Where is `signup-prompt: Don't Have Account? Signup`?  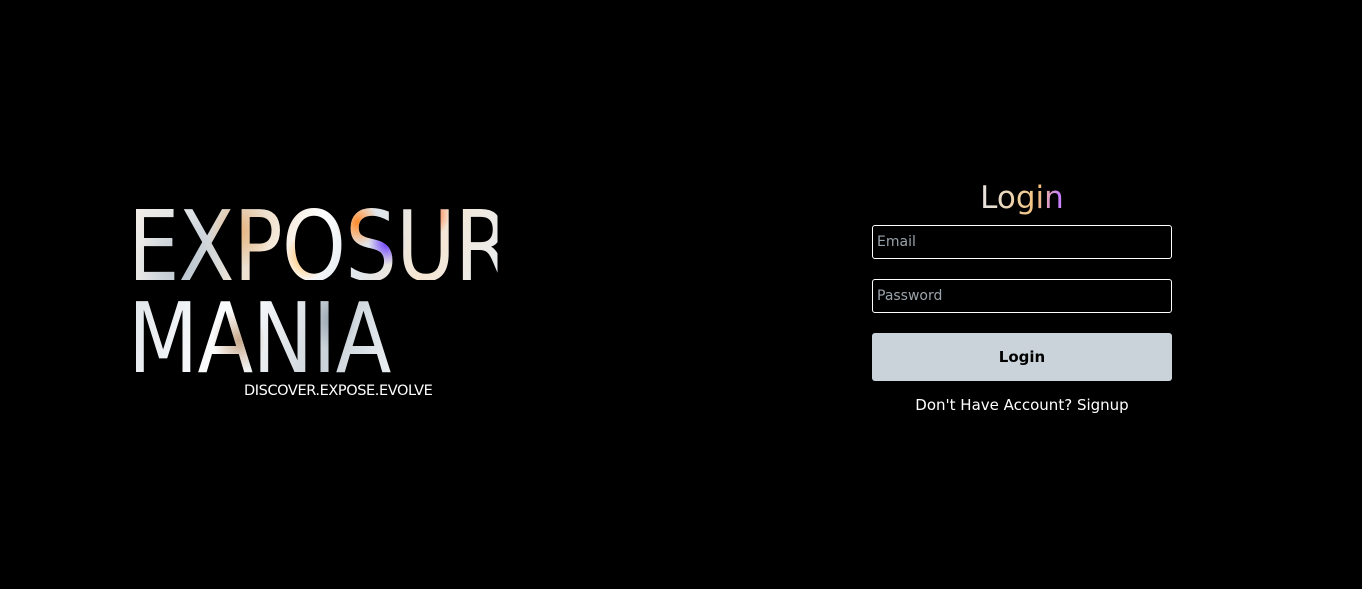
signup-prompt: Don't Have Account? Signup is located at coordinates (1022, 405).